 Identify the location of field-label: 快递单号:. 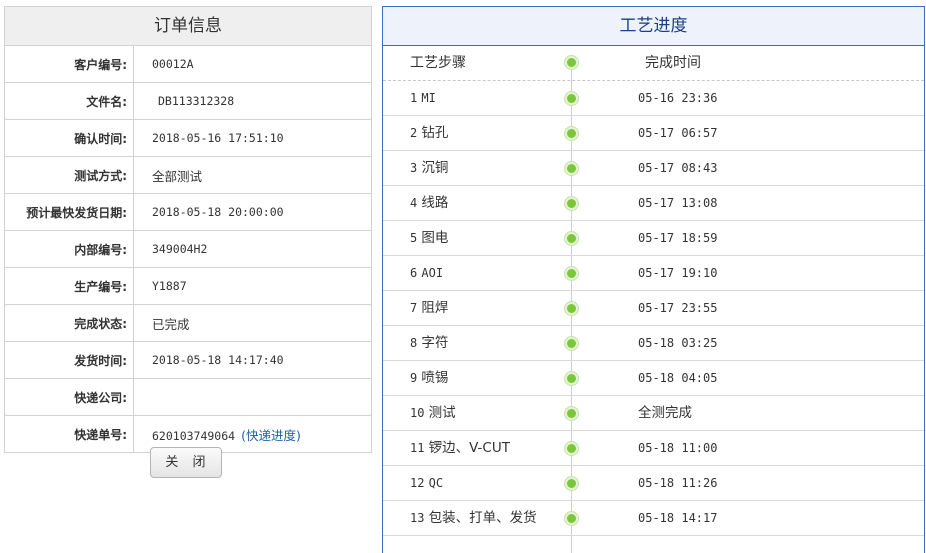
(69, 434).